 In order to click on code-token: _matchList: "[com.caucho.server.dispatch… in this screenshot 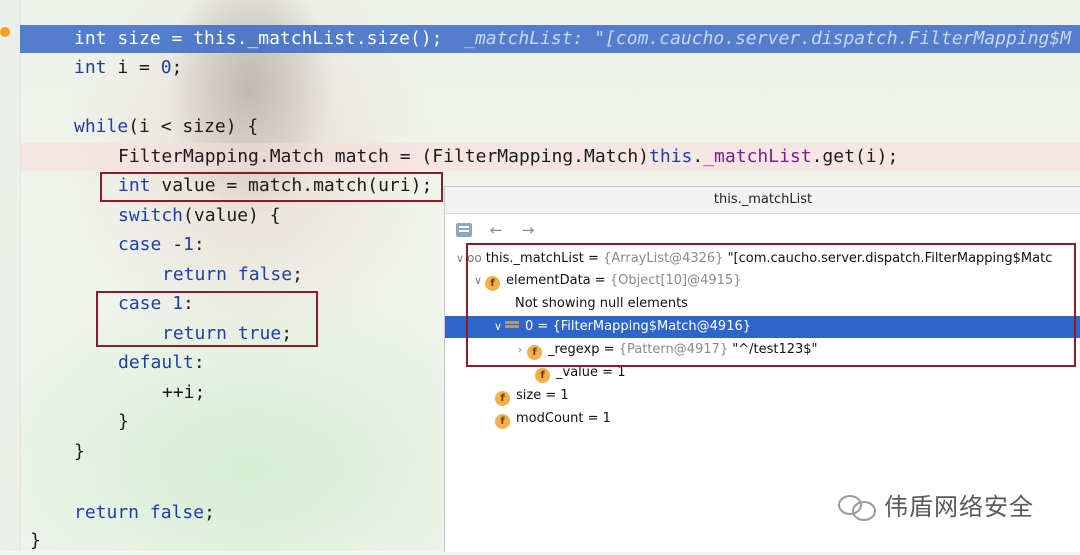, I will do `click(768, 38)`.